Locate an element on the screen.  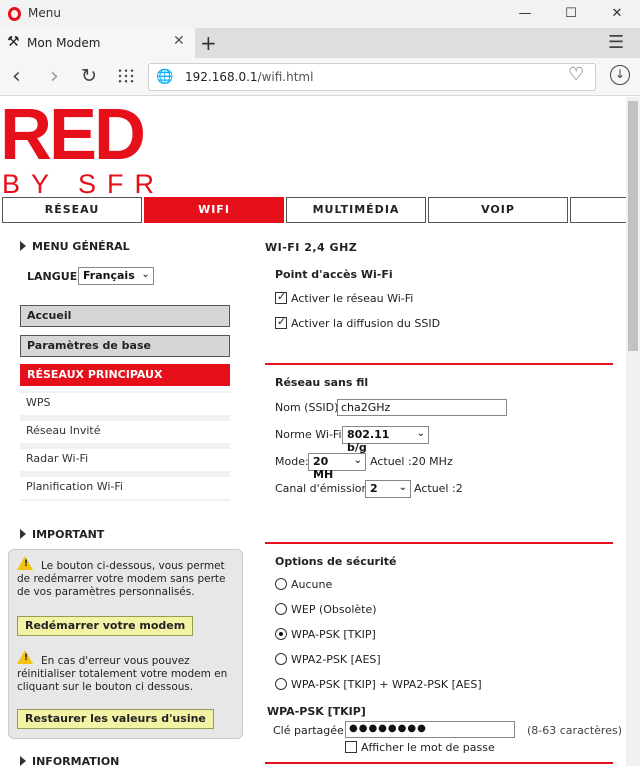
factory-reset-button: Restaurer les valeurs d'usine is located at coordinates (115, 719).